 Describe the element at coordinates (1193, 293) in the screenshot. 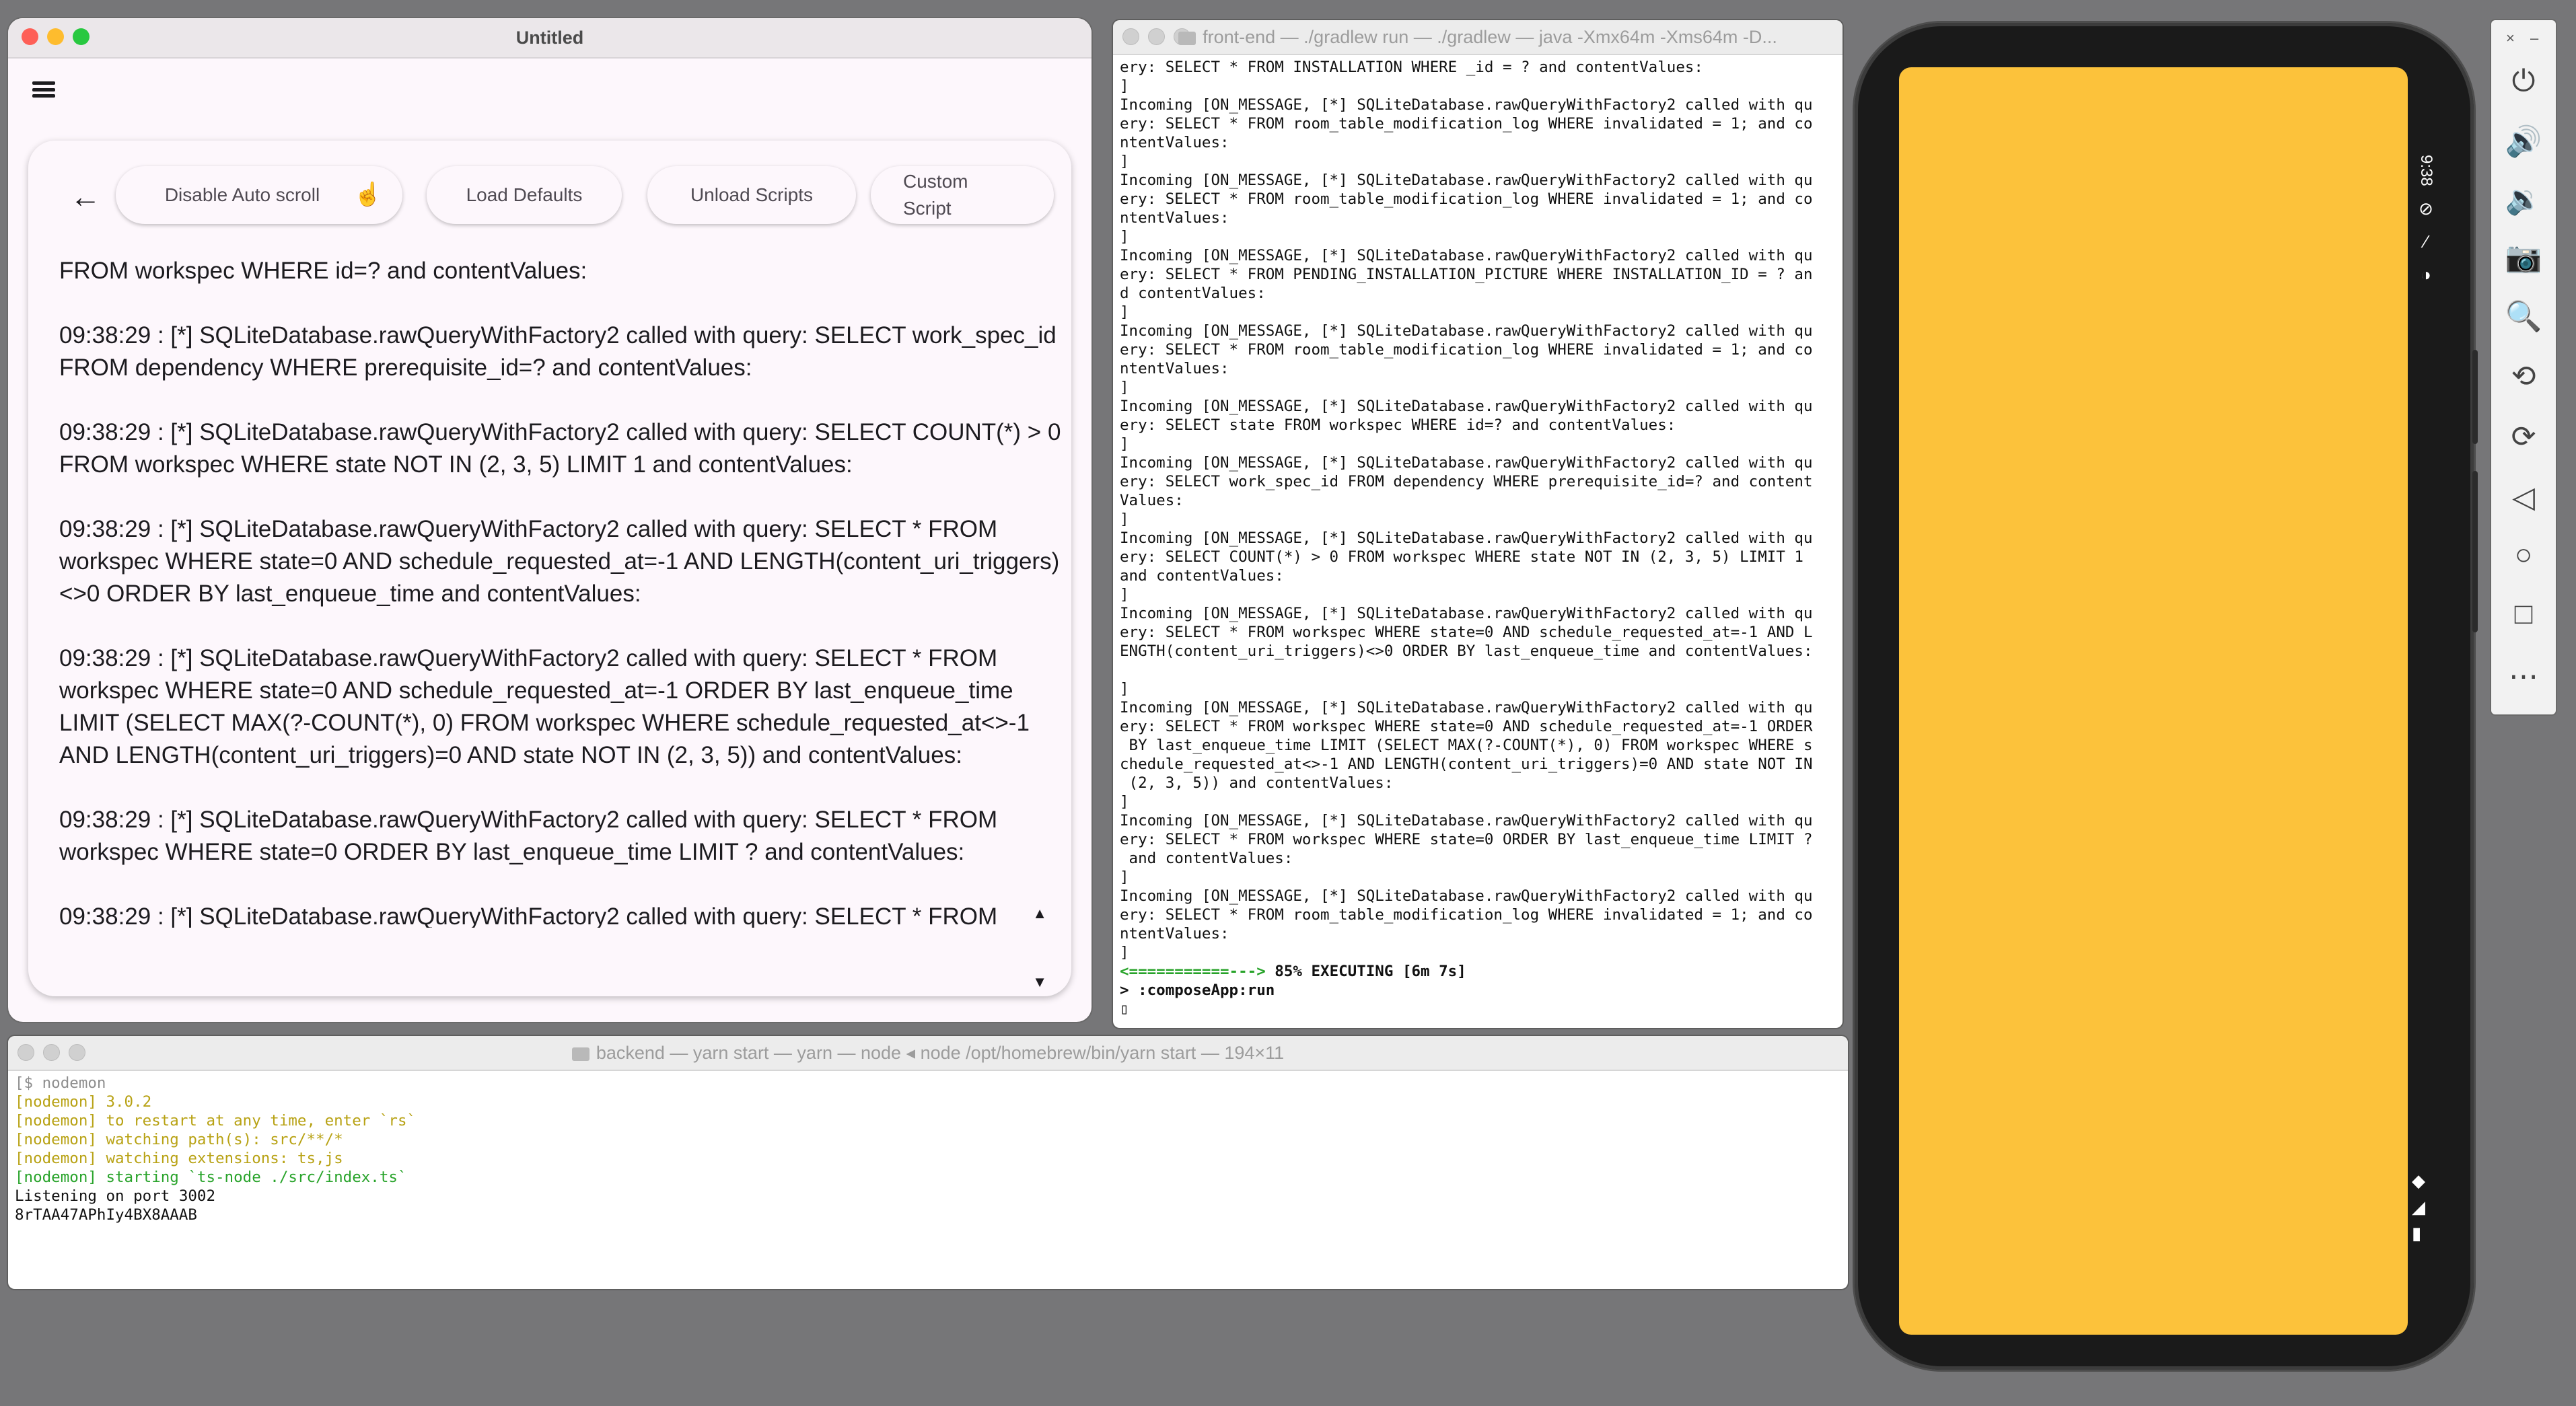

I see `terminal-line: d contentValues:` at that location.